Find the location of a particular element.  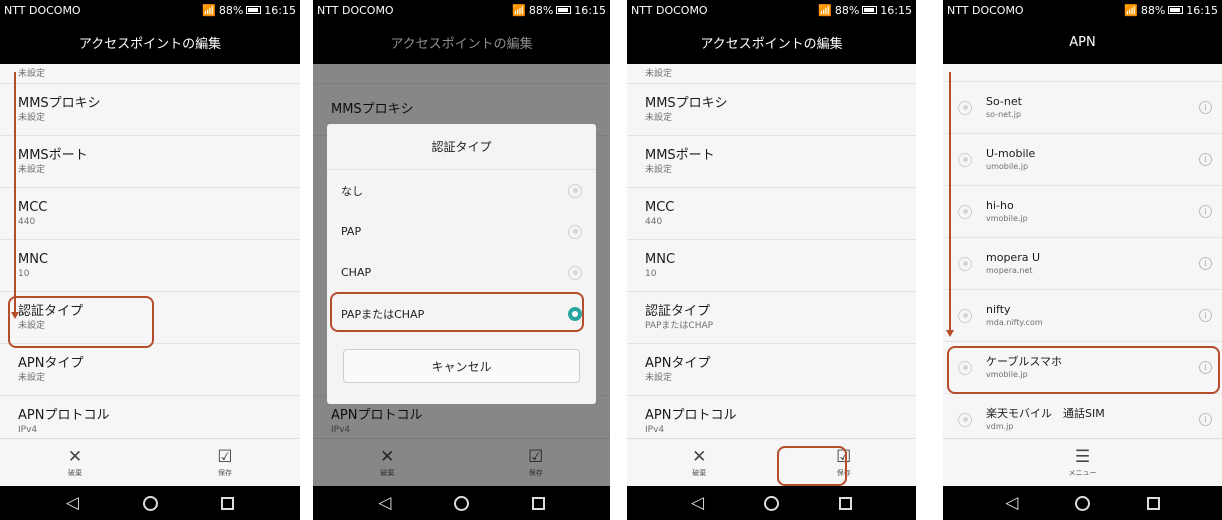

hamburger-icon: ☰ is located at coordinates (1082, 456).